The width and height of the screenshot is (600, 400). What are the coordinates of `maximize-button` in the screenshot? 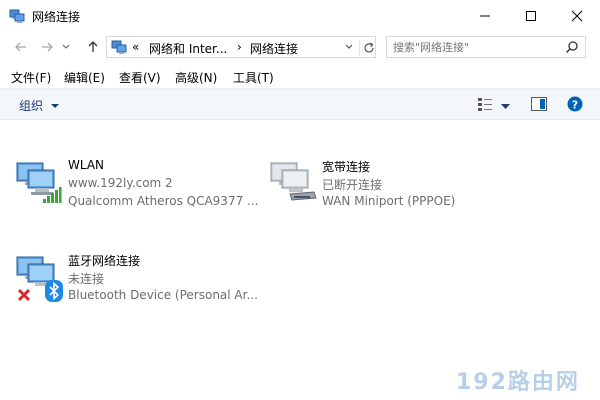 It's located at (531, 16).